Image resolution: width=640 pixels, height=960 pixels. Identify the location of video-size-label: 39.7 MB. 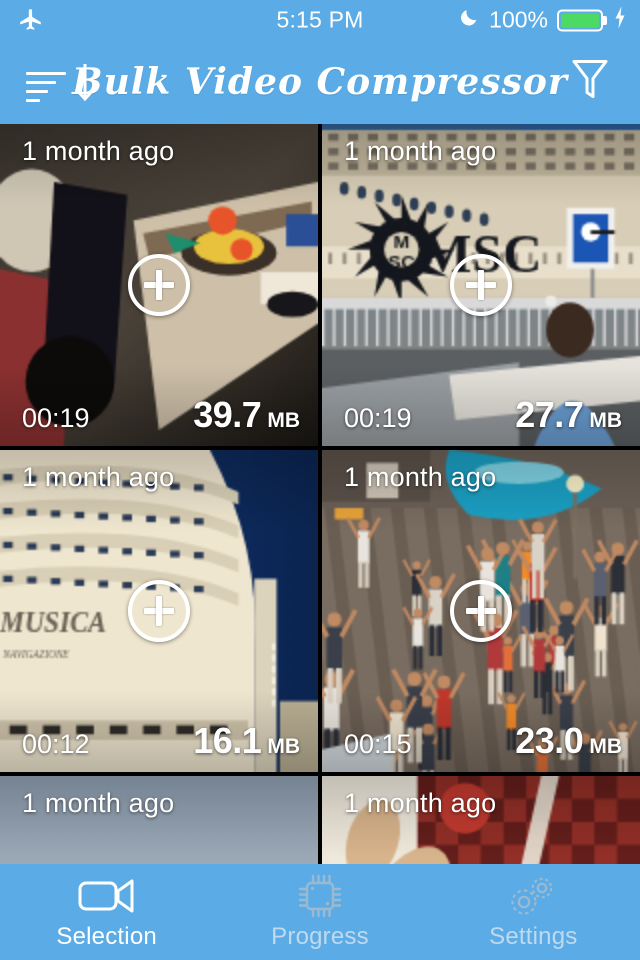
(246, 415).